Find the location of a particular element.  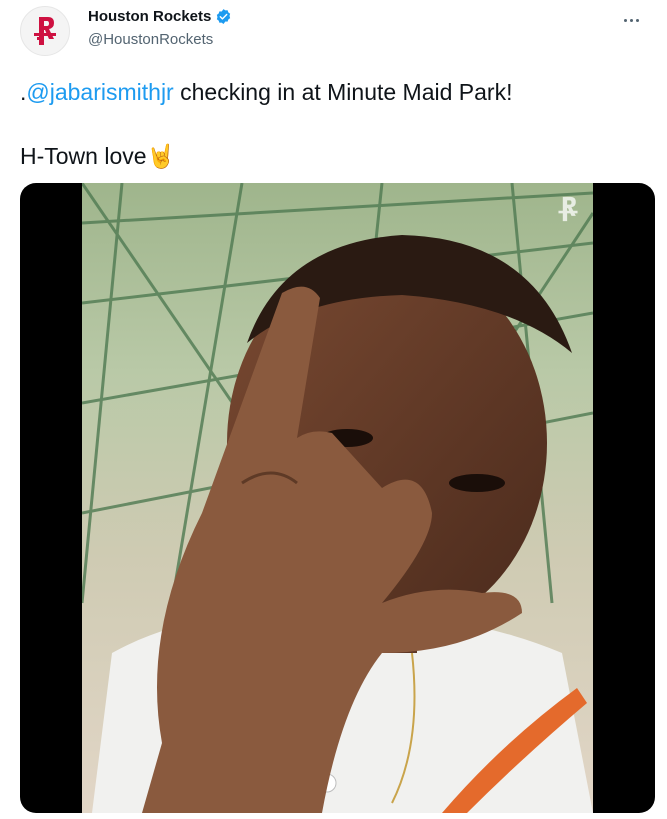

tweet-text-line-2: H-Town love🤘 is located at coordinates (97, 156).